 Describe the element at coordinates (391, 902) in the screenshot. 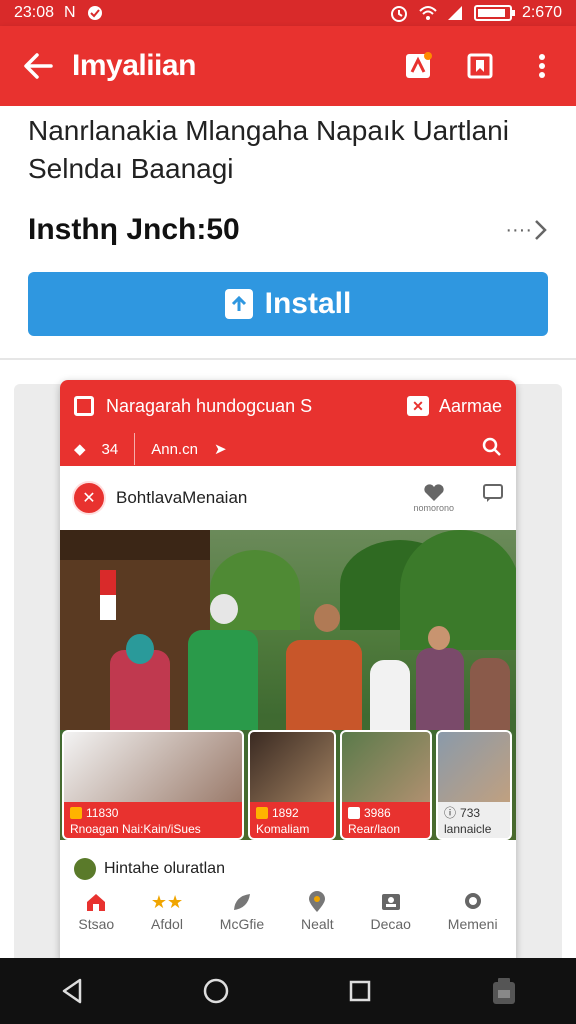

I see `portrait-icon` at that location.